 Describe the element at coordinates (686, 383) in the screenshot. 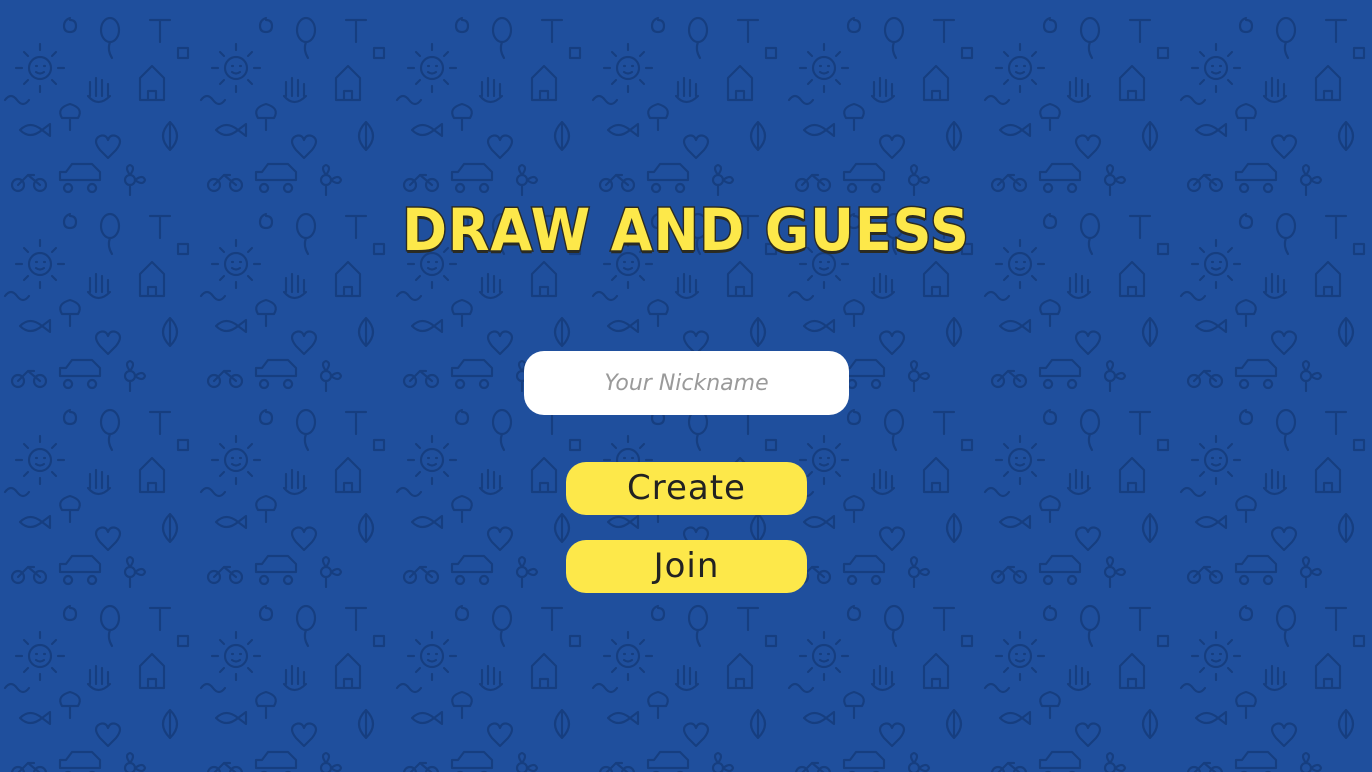

I see `nickname-input` at that location.